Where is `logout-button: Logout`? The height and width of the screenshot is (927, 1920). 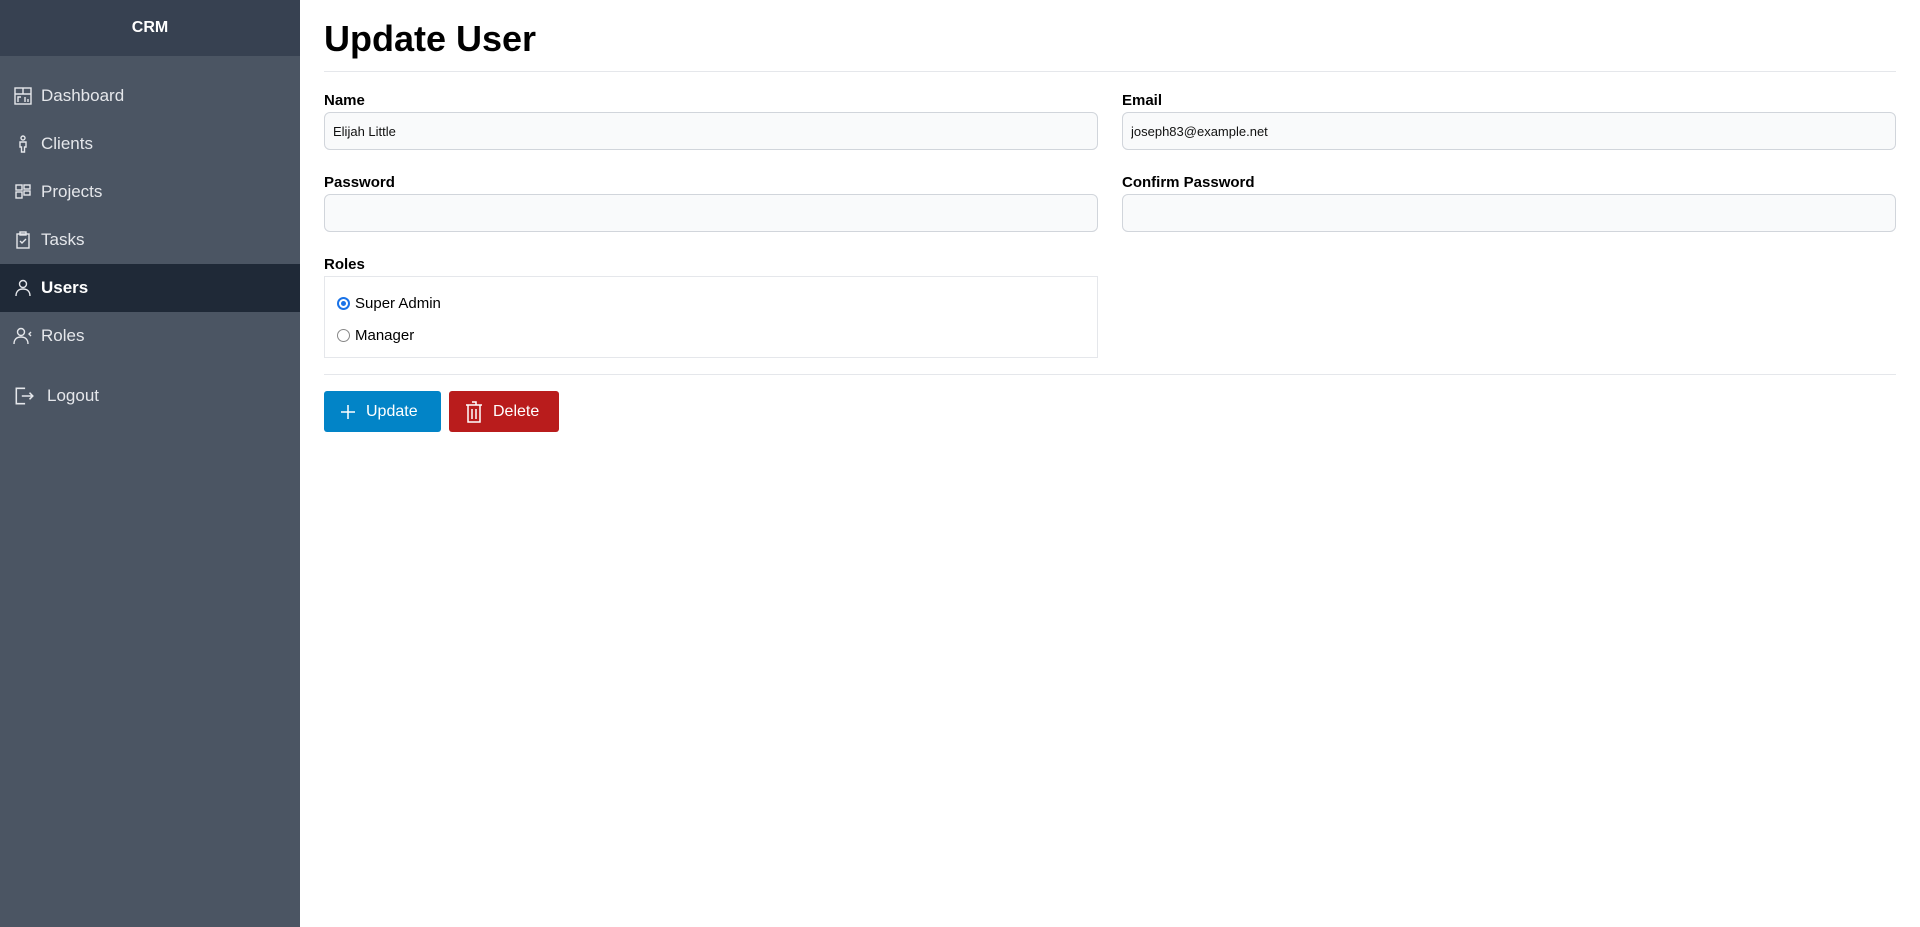 logout-button: Logout is located at coordinates (150, 396).